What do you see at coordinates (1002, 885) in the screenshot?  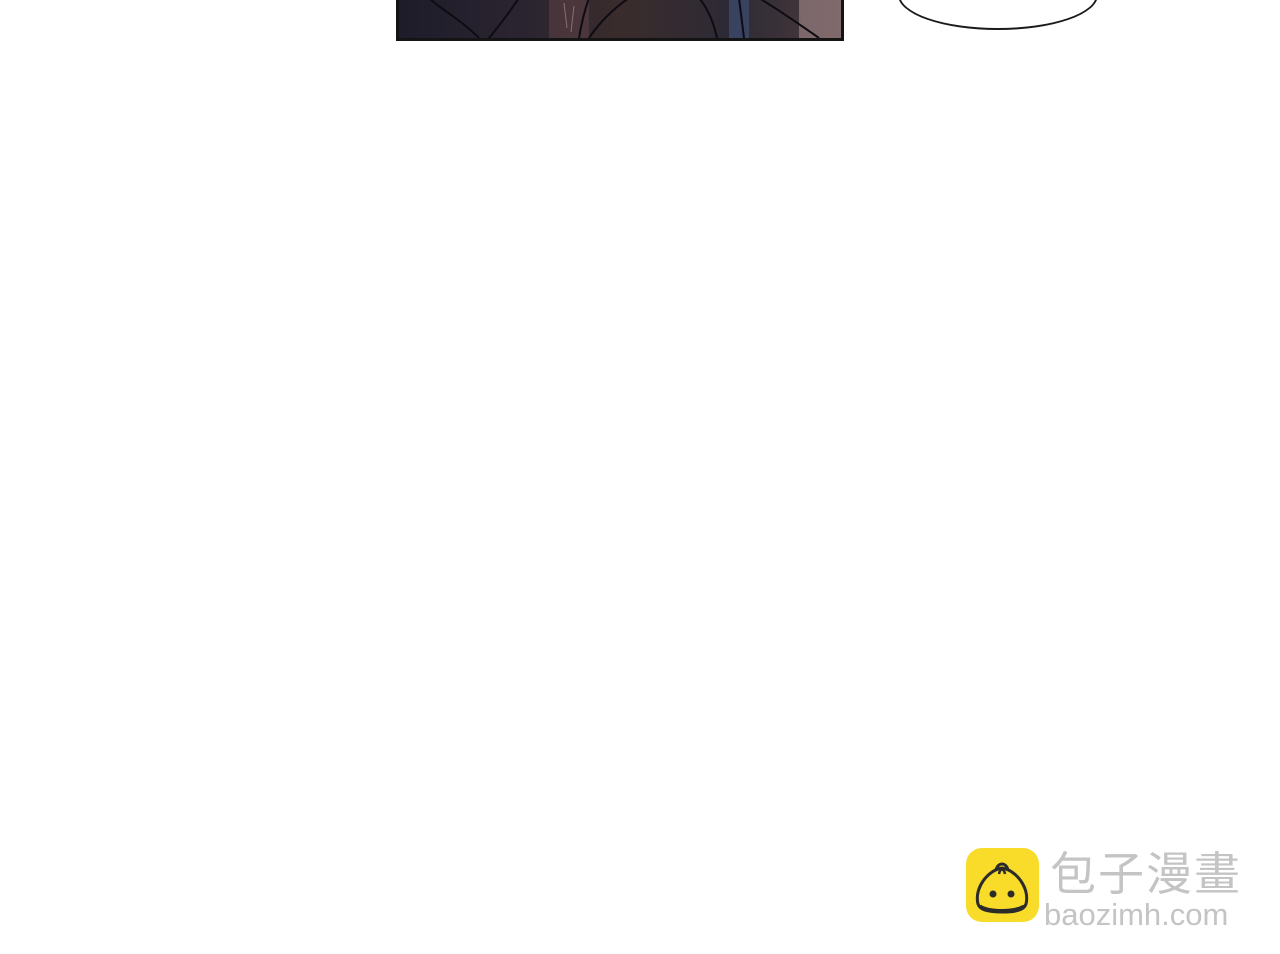 I see `steamed-bun-icon` at bounding box center [1002, 885].